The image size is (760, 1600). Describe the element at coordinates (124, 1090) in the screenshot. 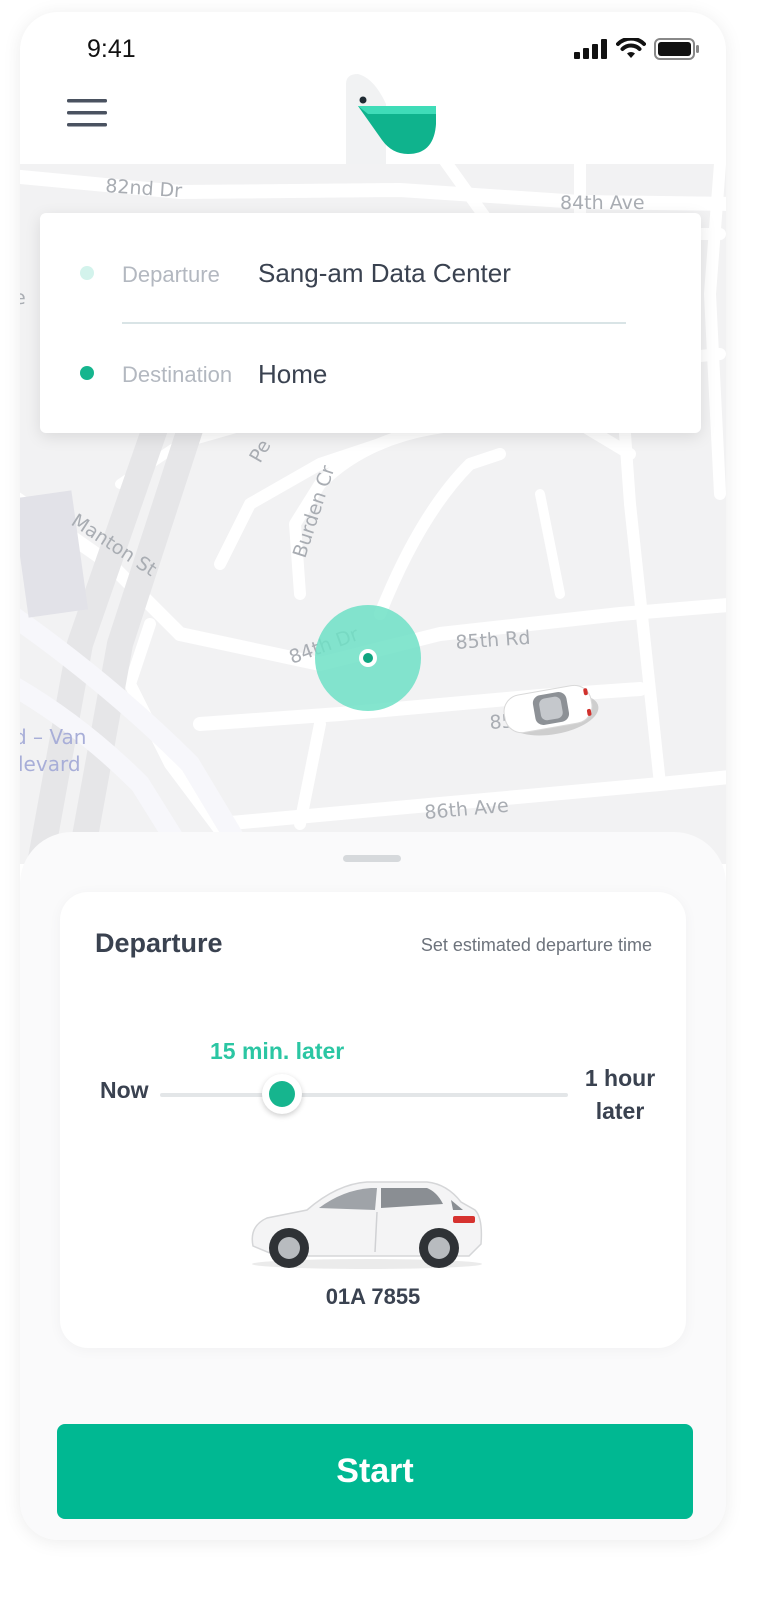

I see `slider-min-label: Now` at that location.